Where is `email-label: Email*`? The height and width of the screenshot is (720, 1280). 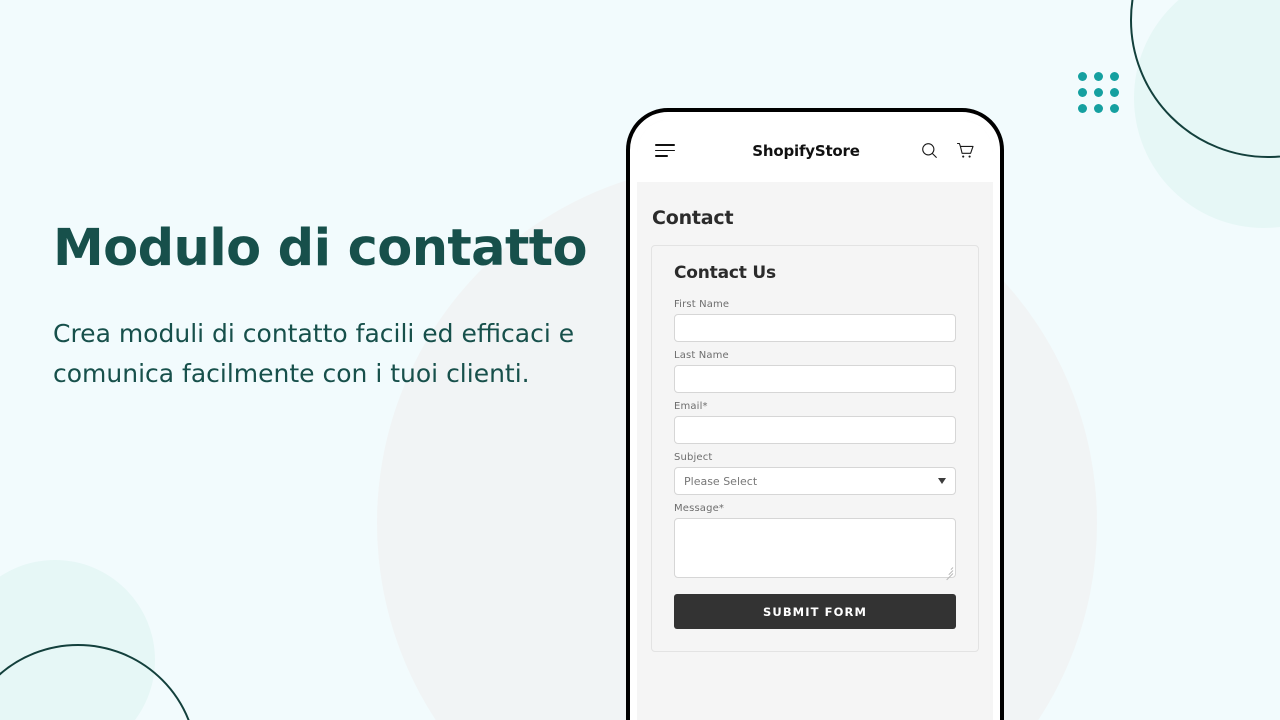 email-label: Email* is located at coordinates (691, 406).